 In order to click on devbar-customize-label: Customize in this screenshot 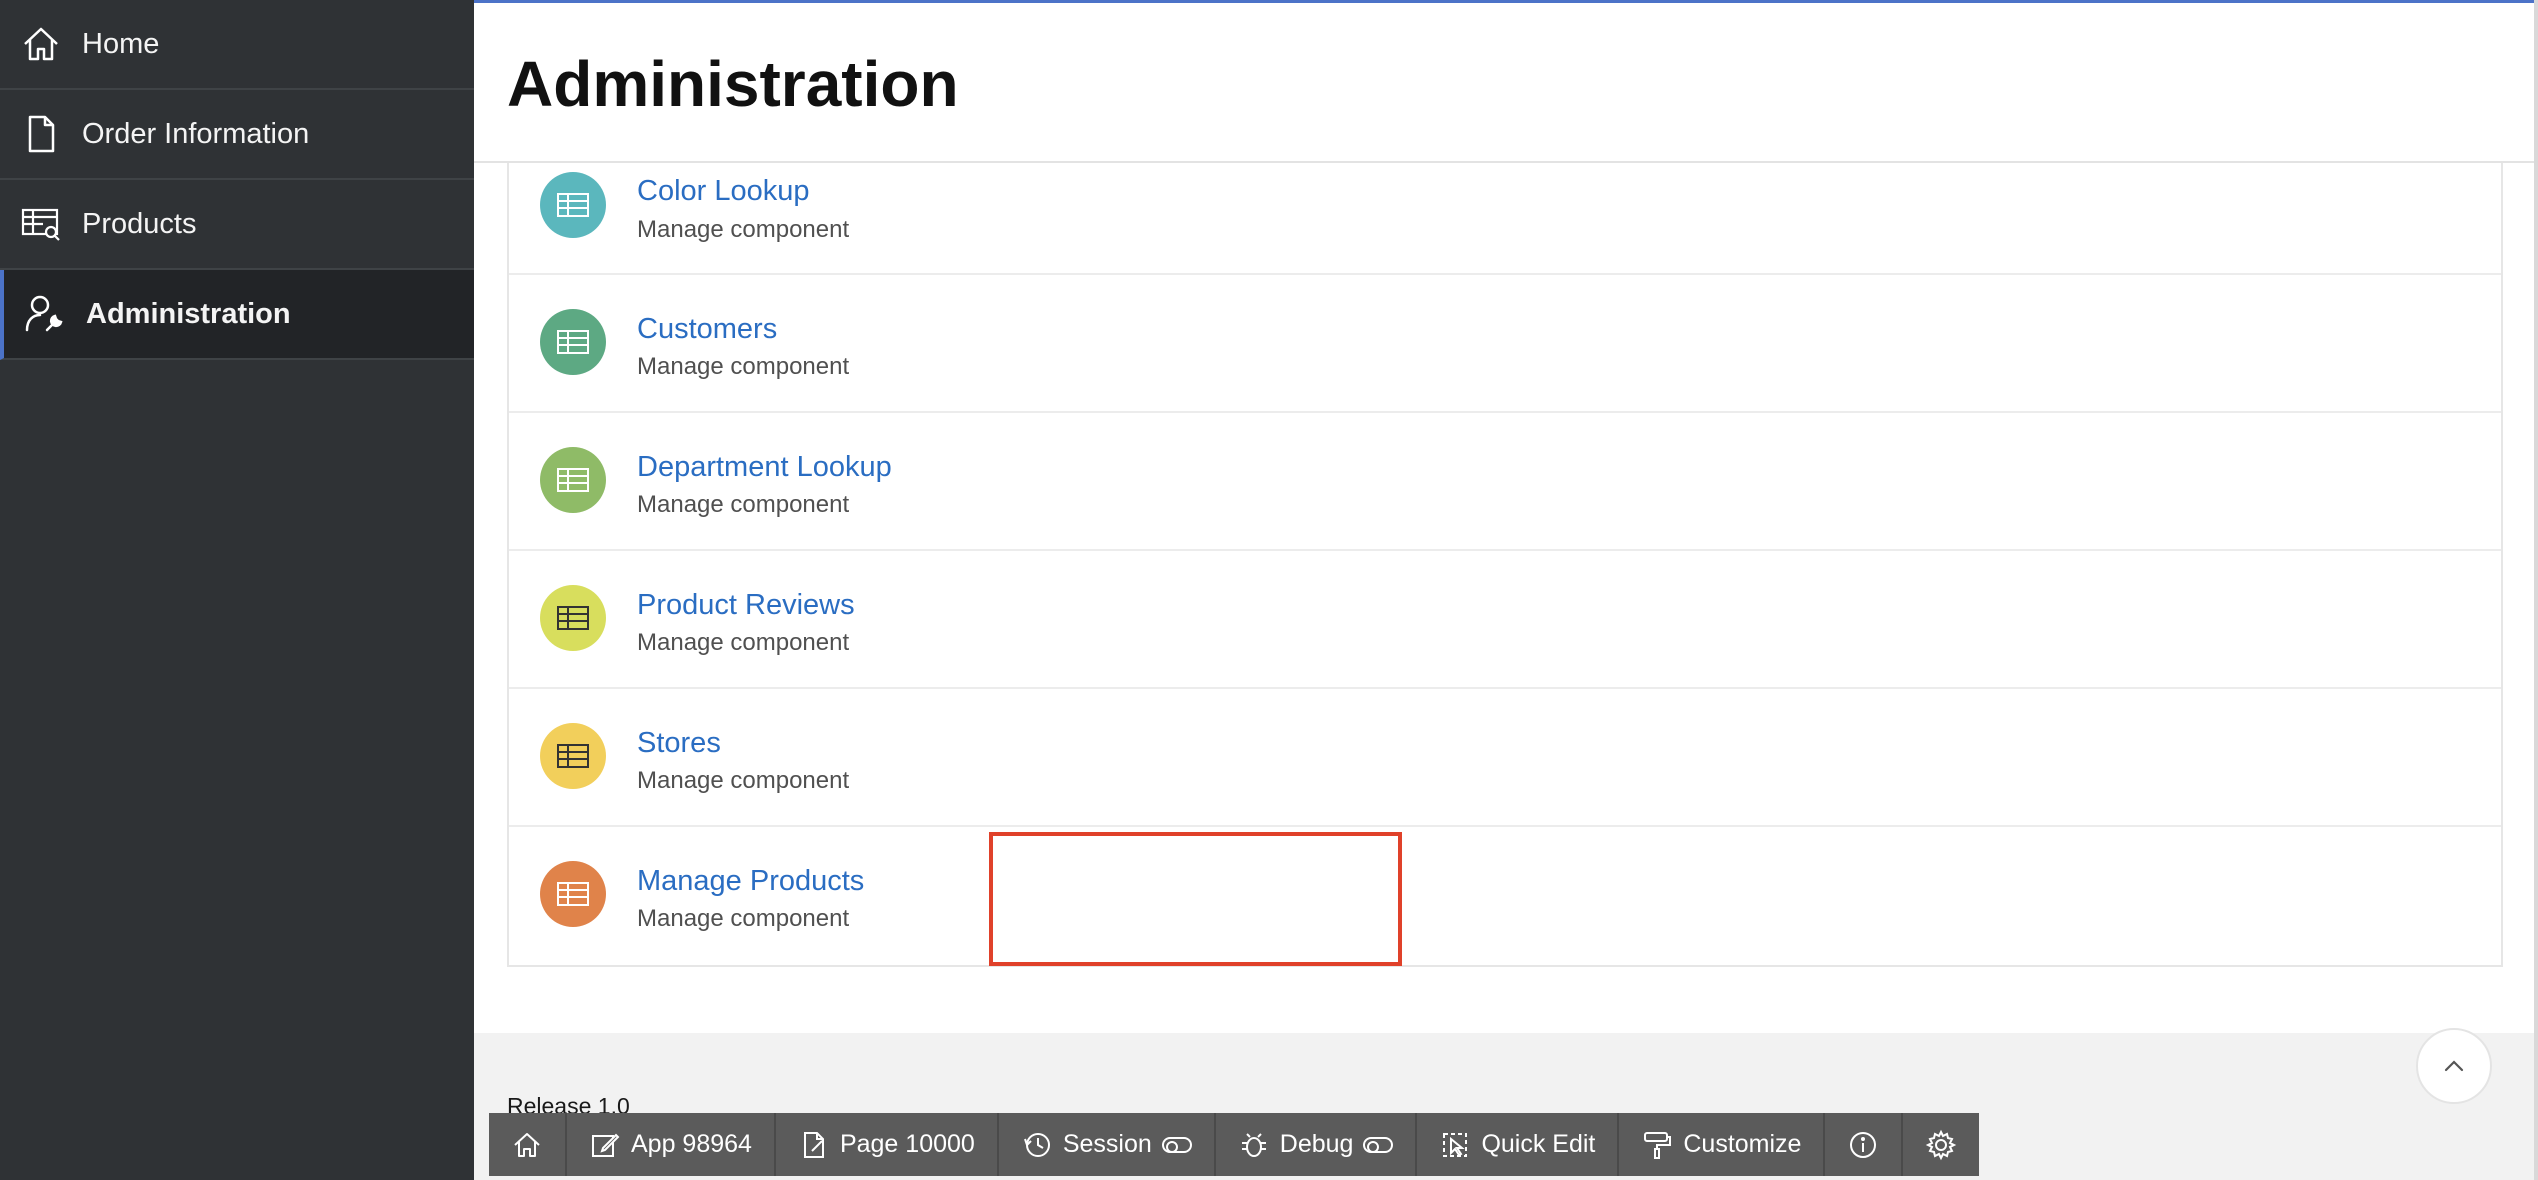, I will do `click(1742, 1144)`.